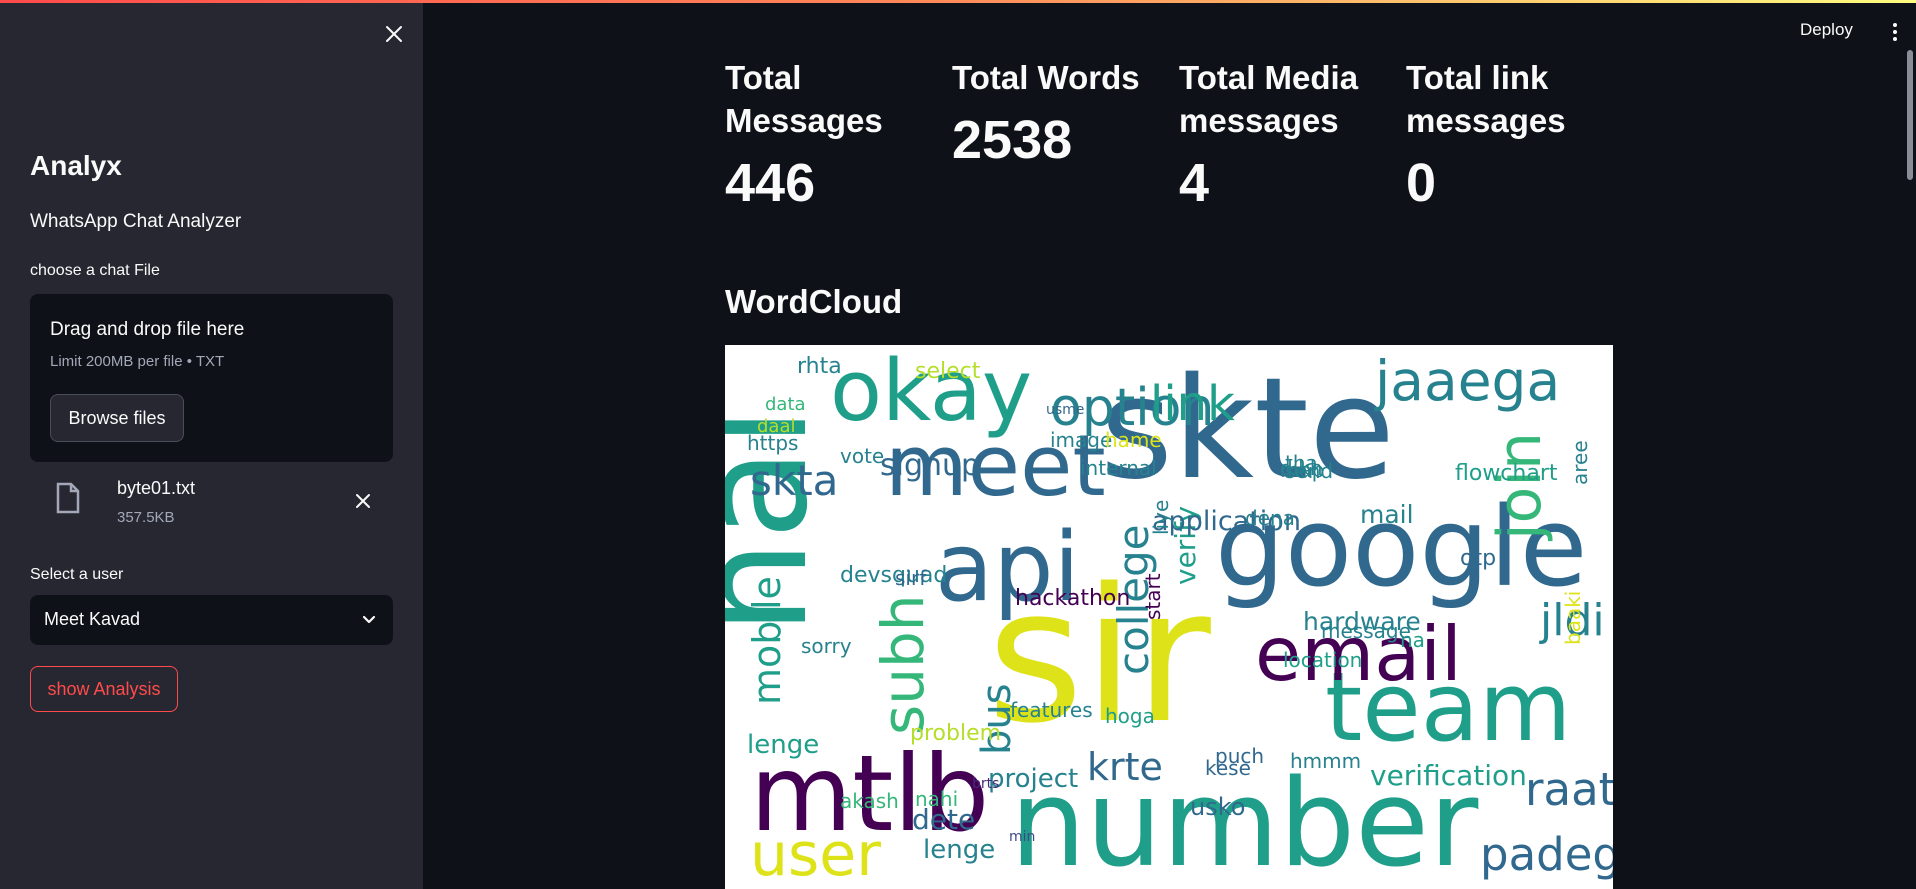 The image size is (1916, 889). Describe the element at coordinates (985, 784) in the screenshot. I see `wordcloud-word: brts` at that location.